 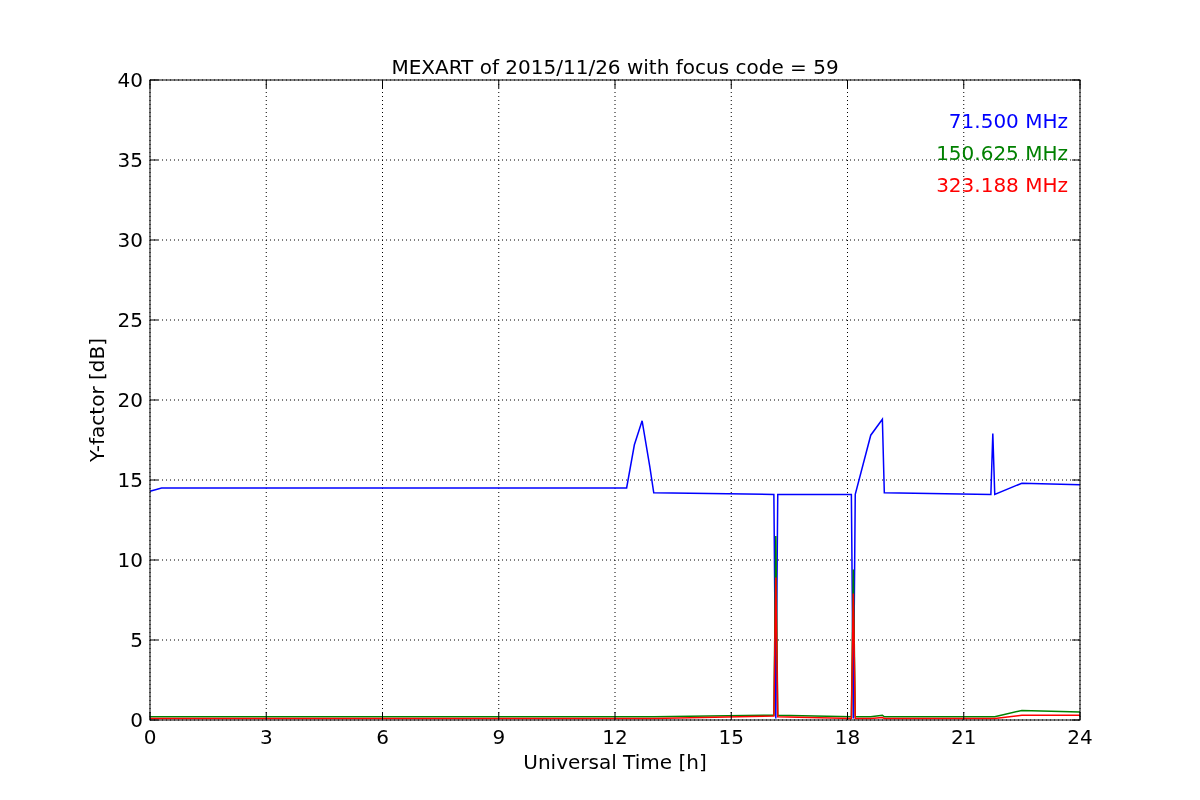 I want to click on tick-label: 18, so click(x=847, y=737).